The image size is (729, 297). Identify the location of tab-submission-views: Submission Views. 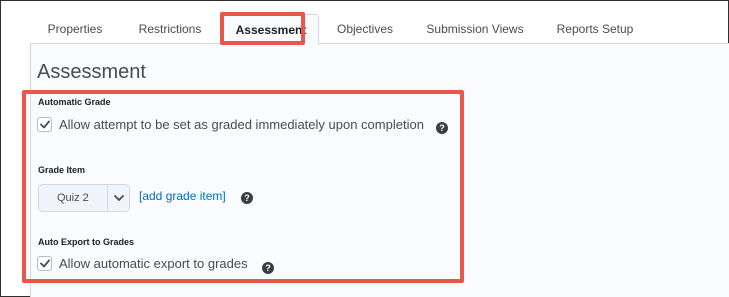
(475, 29).